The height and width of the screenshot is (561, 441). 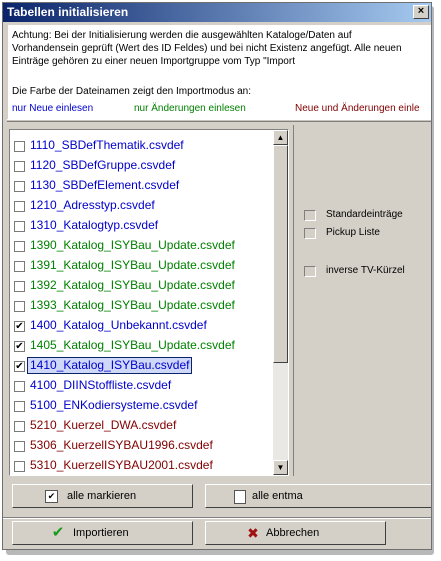 I want to click on file-label: 1392_Katalog_ISYBau_Update.csvdef, so click(x=132, y=285).